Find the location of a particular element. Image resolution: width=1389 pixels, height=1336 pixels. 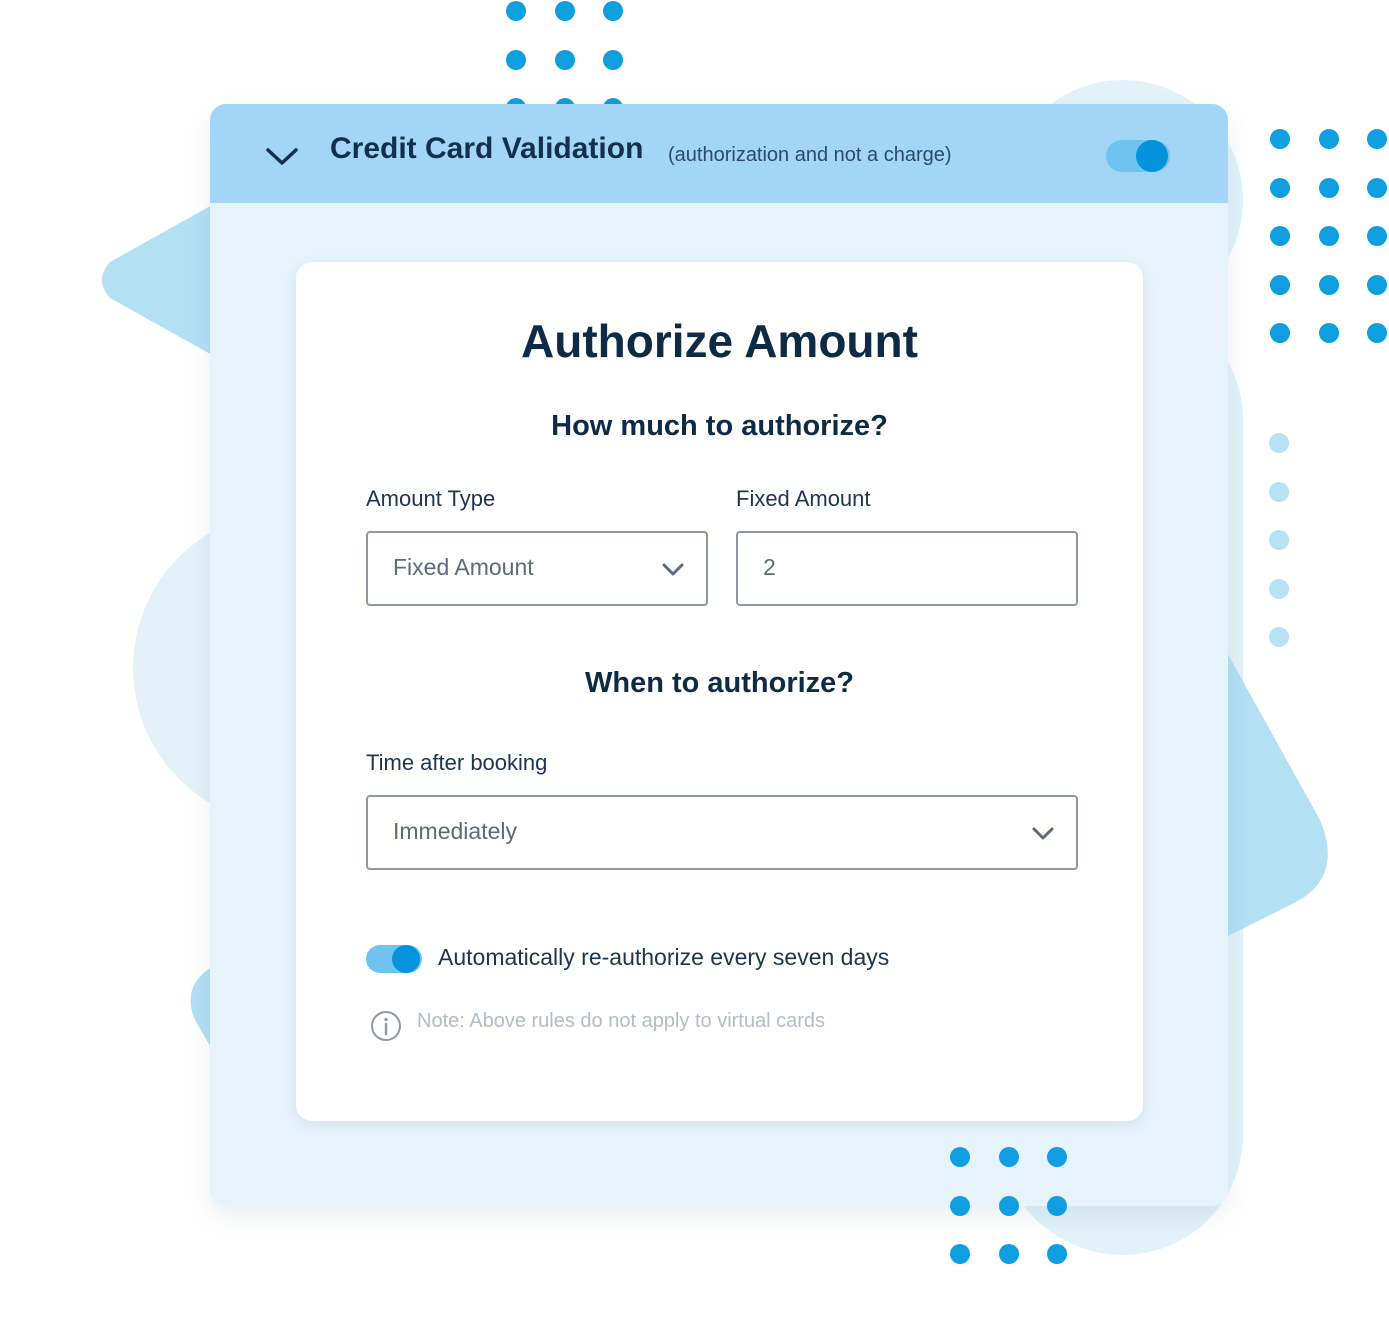

amount-type-value: Fixed Amount is located at coordinates (463, 567).